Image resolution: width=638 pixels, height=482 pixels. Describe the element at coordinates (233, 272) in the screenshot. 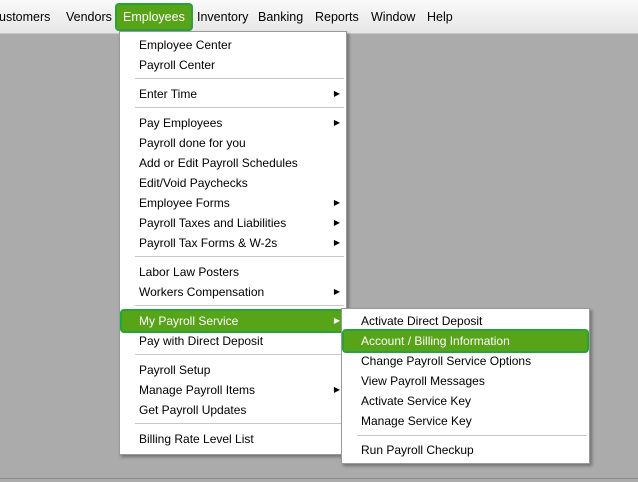

I see `menu-item-labor-law-posters: Labor Law Posters` at that location.